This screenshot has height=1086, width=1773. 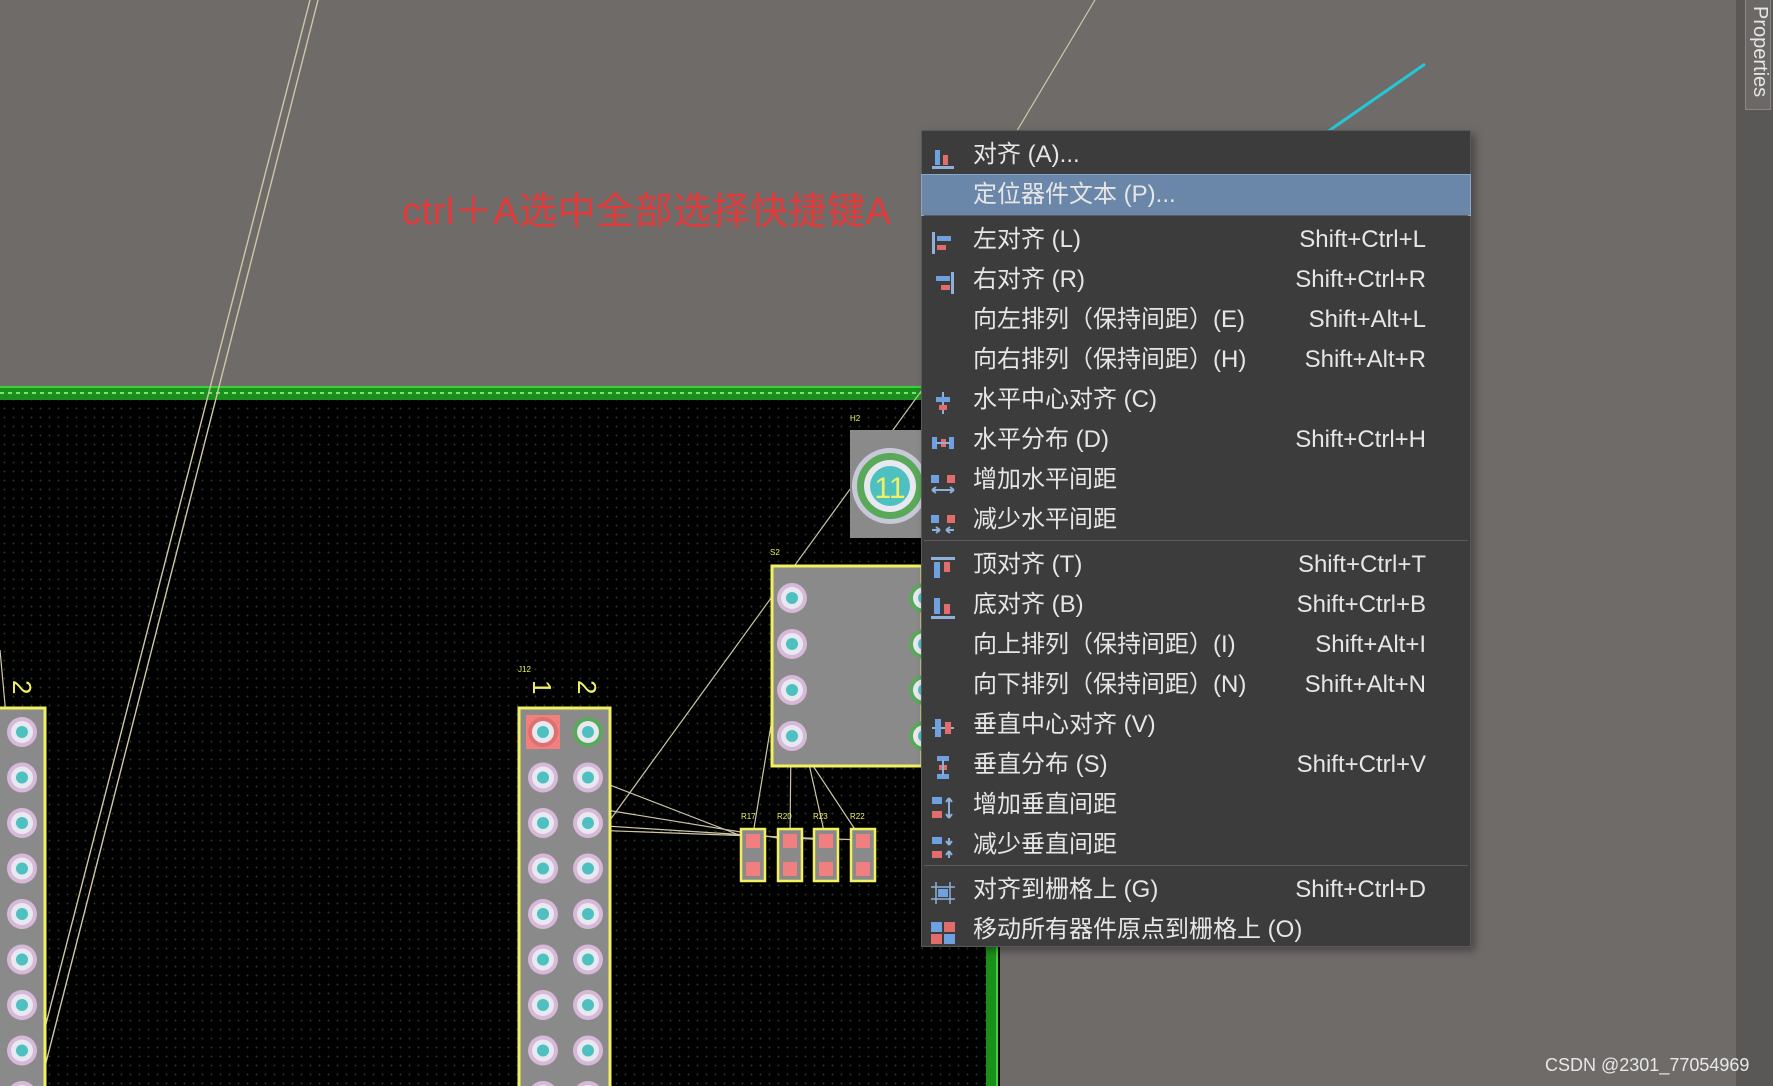 What do you see at coordinates (1029, 279) in the screenshot?
I see `menu-item-label: 右对齐 (R)` at bounding box center [1029, 279].